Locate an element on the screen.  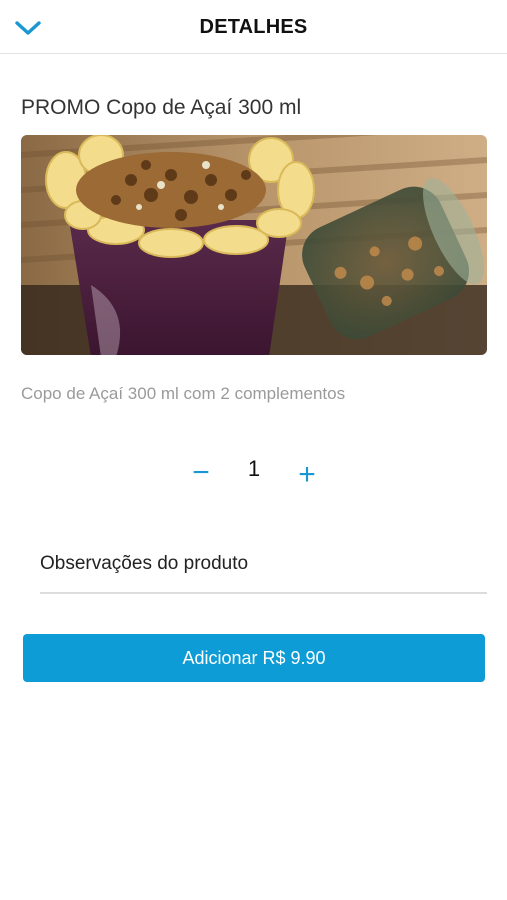
product-notes-label: Observações do produto is located at coordinates (144, 563).